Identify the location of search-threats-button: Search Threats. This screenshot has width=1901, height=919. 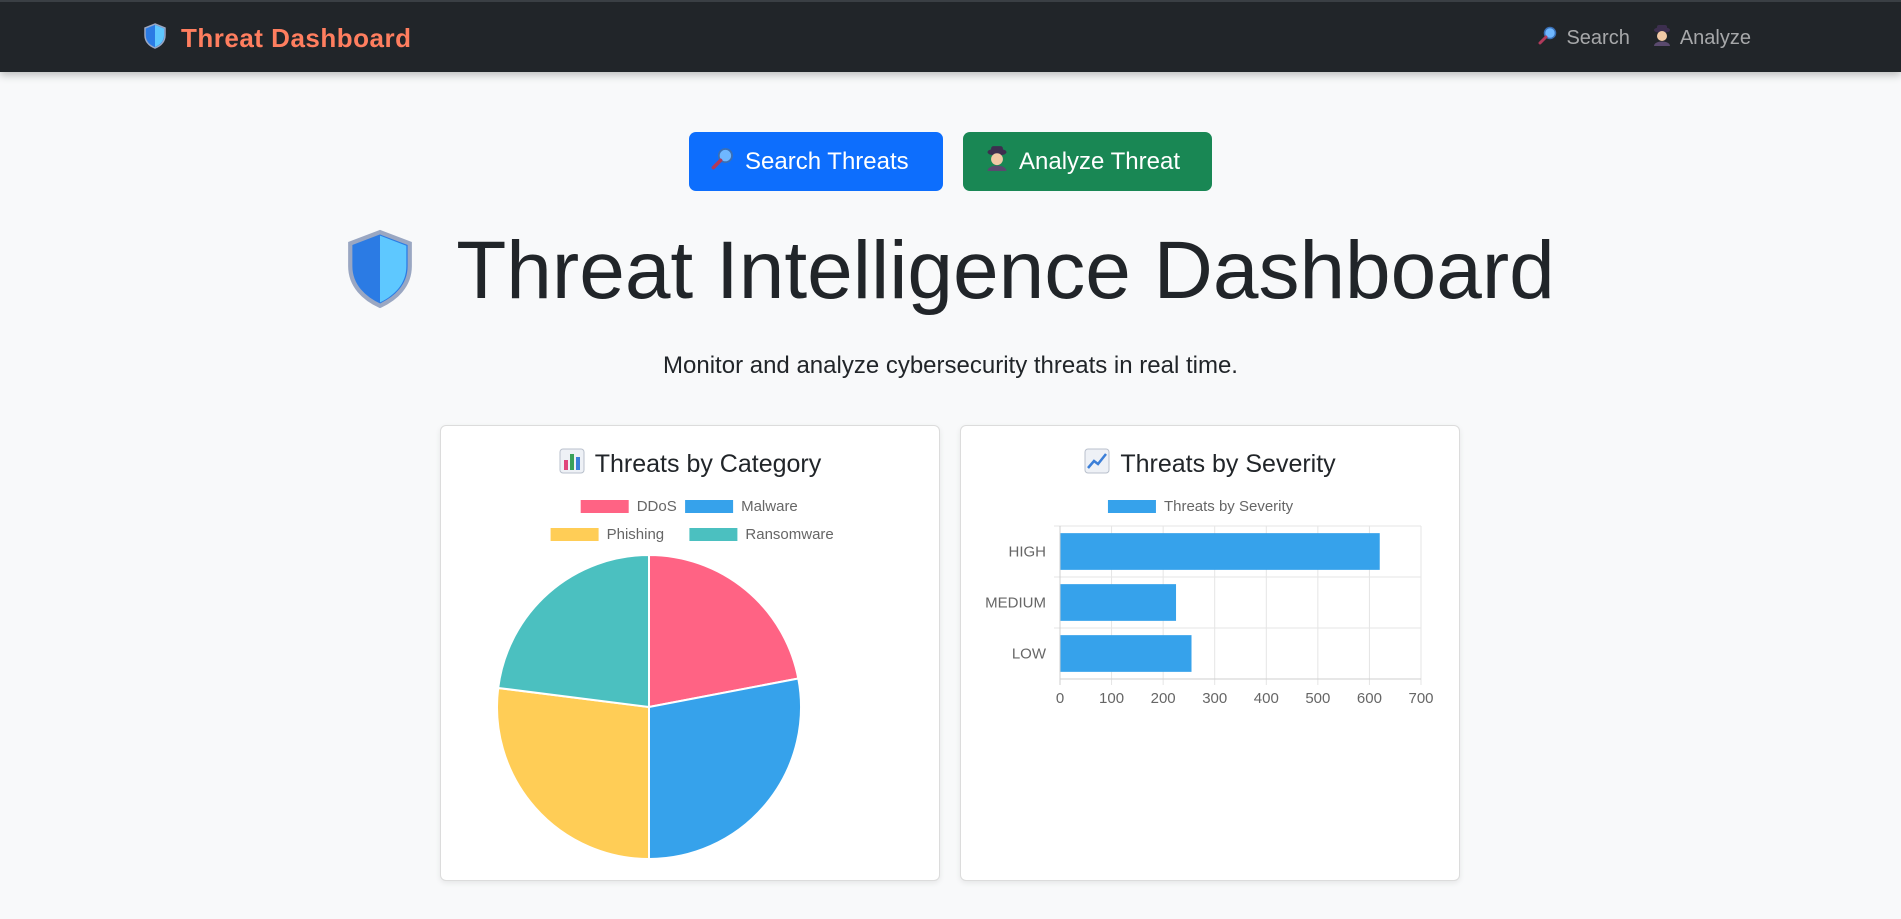
(816, 161).